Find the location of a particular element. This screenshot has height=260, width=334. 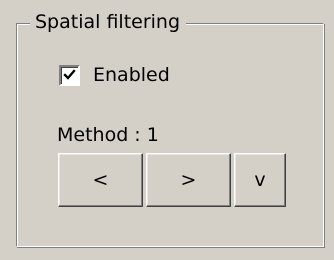

checkmark-icon is located at coordinates (69, 74).